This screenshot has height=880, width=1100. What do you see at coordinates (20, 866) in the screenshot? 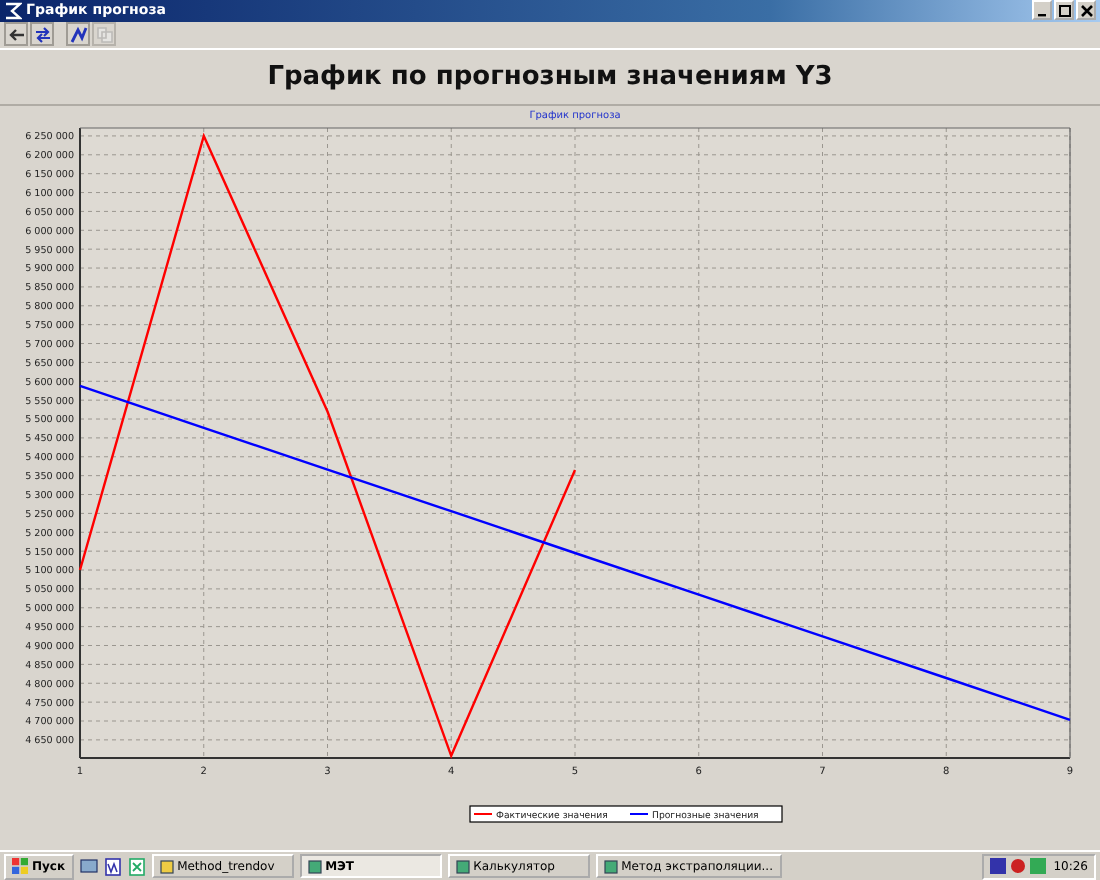
I see `windows-logo-icon` at bounding box center [20, 866].